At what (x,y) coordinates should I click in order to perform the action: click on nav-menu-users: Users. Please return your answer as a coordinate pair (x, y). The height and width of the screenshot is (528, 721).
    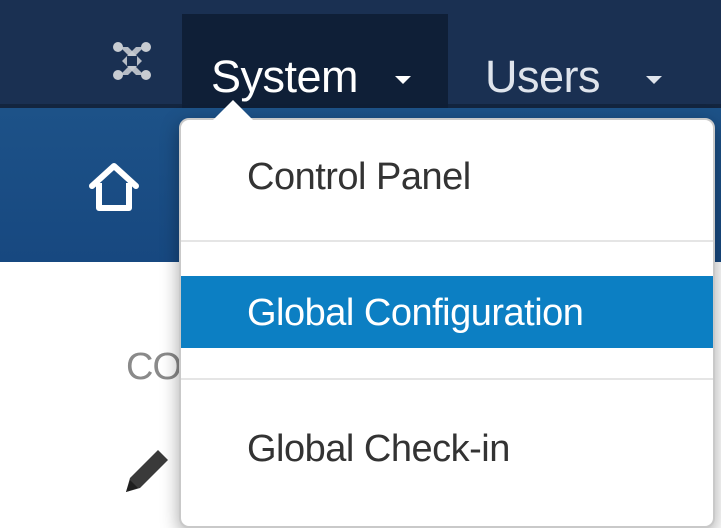
    Looking at the image, I should click on (584, 61).